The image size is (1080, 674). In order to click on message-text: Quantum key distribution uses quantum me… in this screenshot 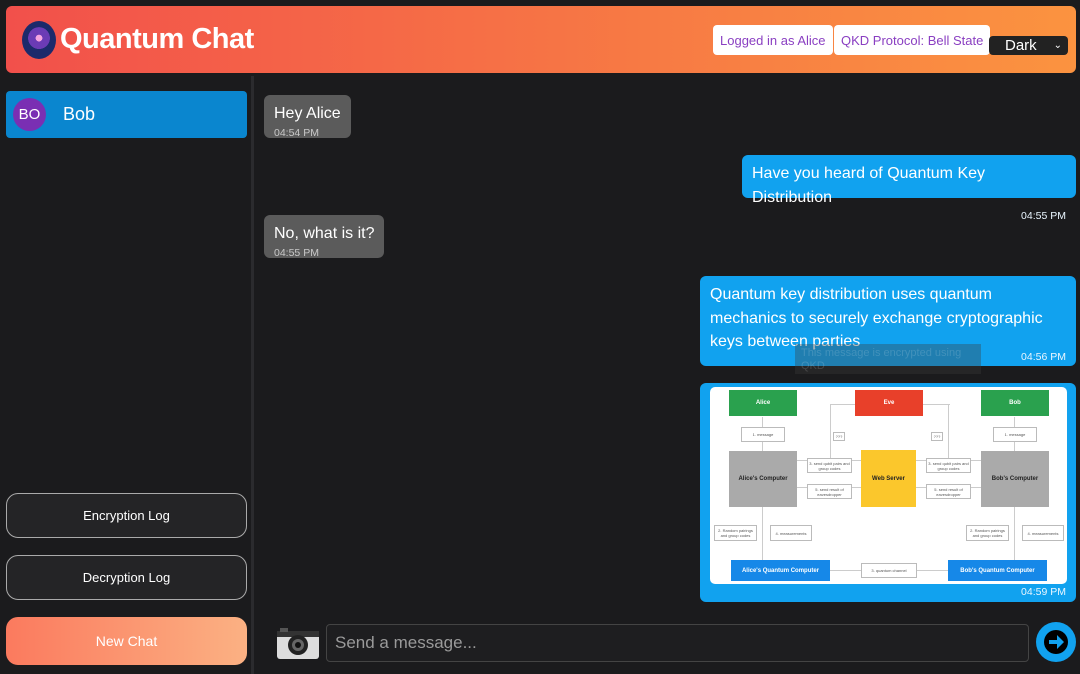, I will do `click(876, 318)`.